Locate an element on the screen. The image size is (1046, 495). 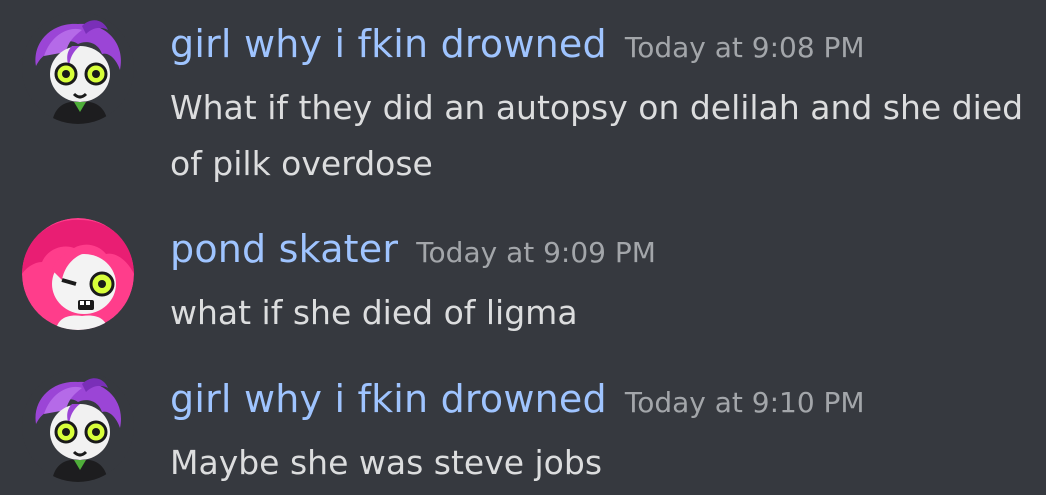
username: pond skater is located at coordinates (284, 249).